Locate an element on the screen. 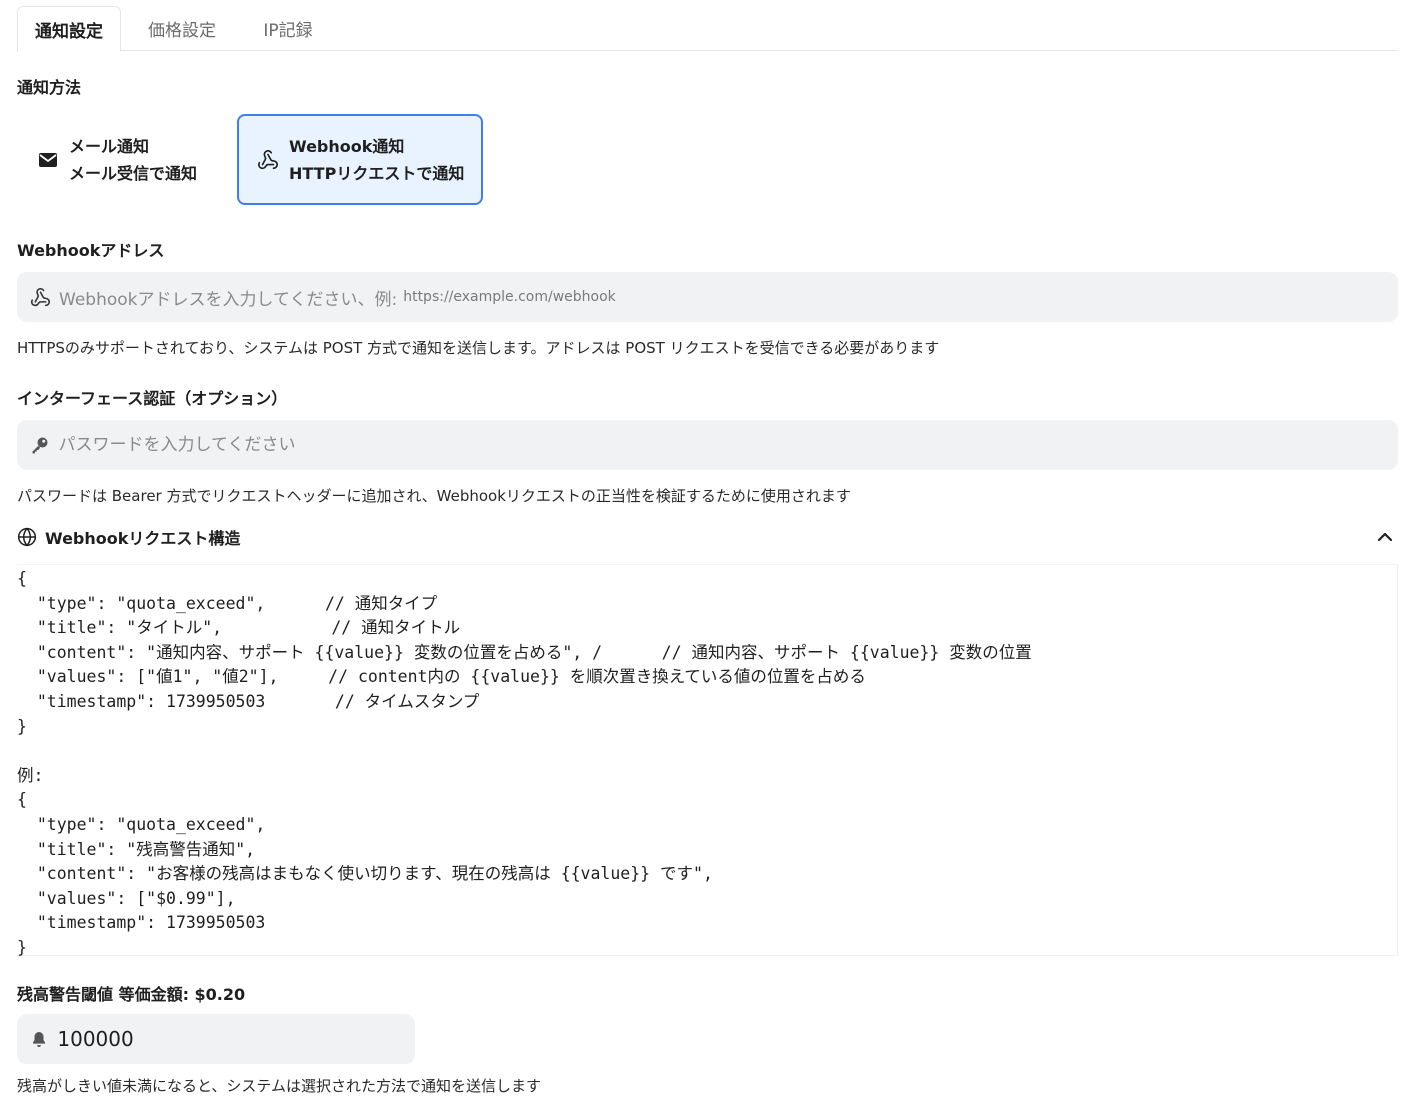 The width and height of the screenshot is (1420, 1108). request-structure-header: Webhookリクエスト構造 is located at coordinates (707, 537).